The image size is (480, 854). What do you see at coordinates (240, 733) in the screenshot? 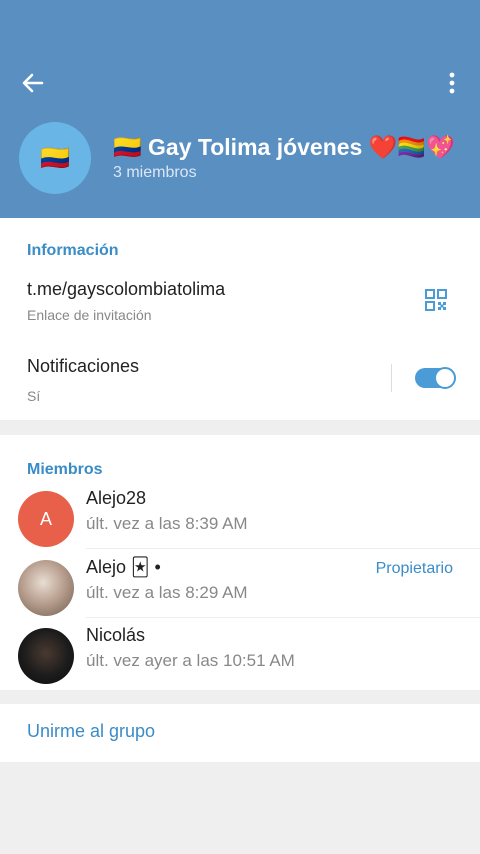
I see `join-section: Unirme al grupo` at bounding box center [240, 733].